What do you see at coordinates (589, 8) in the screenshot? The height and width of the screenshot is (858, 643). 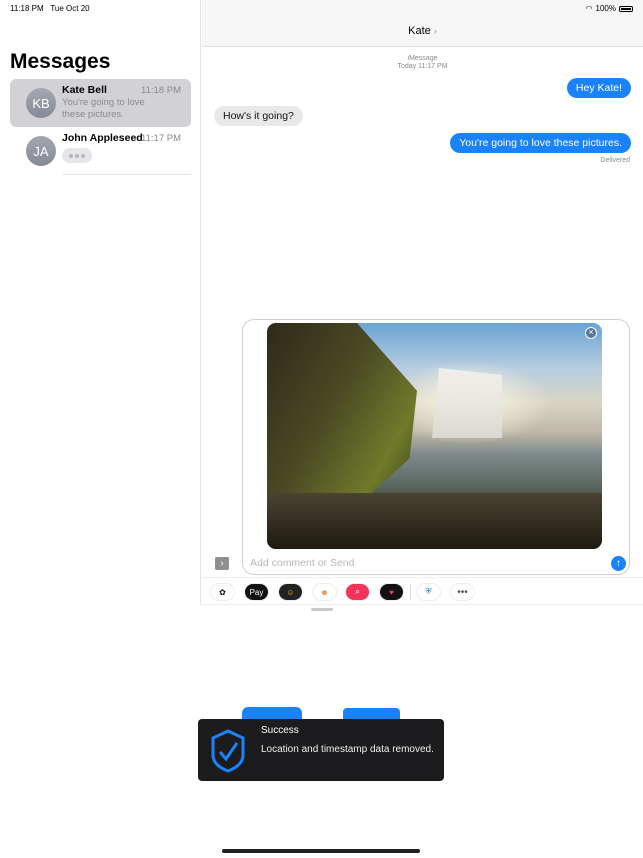 I see `wifi-icon: ◠` at bounding box center [589, 8].